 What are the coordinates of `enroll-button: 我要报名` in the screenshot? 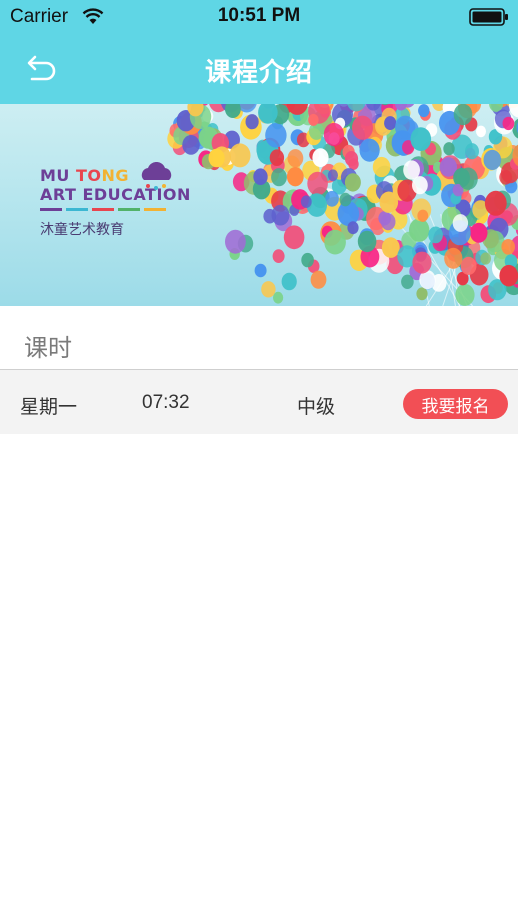 It's located at (455, 404).